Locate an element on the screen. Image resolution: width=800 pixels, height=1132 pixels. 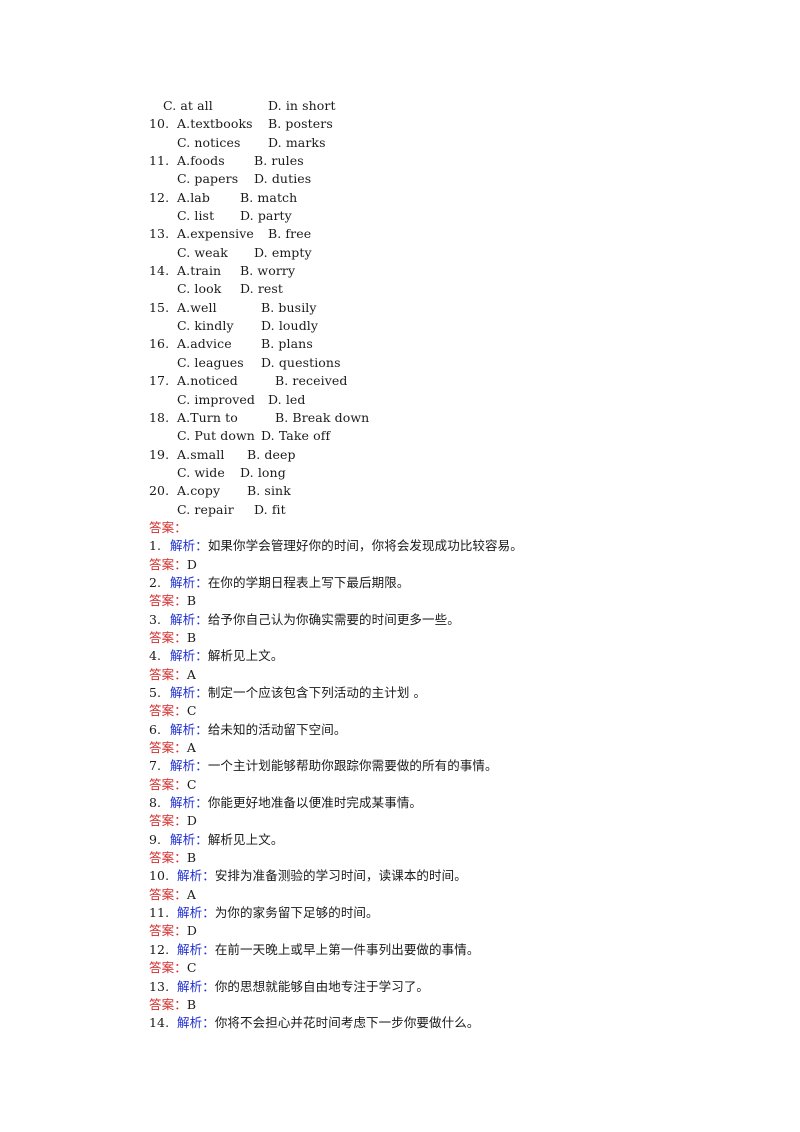
explanation-3: 3. 解析：给予你自己认为你确实需要的时间更多一些。 is located at coordinates (429, 620).